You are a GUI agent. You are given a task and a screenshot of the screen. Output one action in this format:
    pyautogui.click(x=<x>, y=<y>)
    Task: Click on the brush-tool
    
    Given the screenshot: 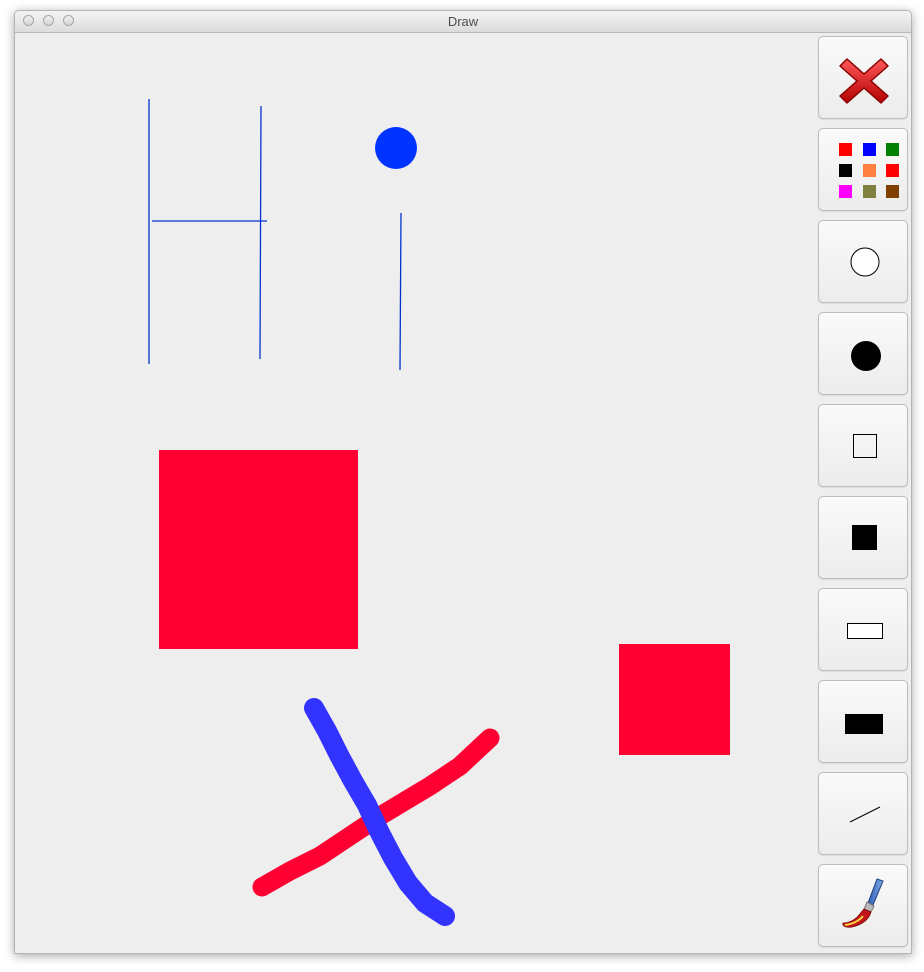 What is the action you would take?
    pyautogui.click(x=863, y=905)
    